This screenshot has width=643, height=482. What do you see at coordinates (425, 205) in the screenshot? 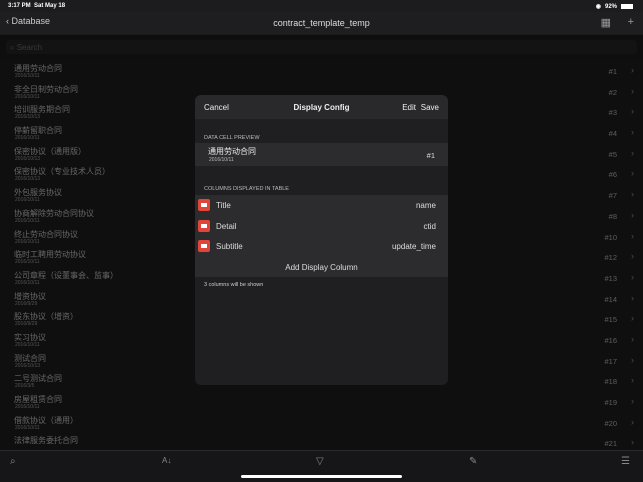
I see `column-field: name` at bounding box center [425, 205].